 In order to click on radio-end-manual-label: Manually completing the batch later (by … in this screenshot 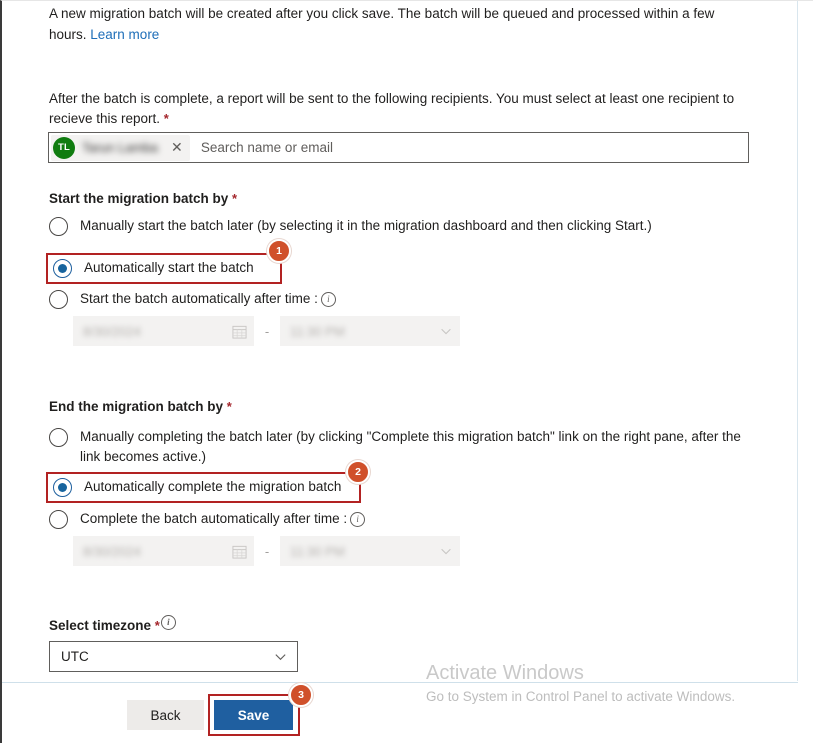, I will do `click(414, 447)`.